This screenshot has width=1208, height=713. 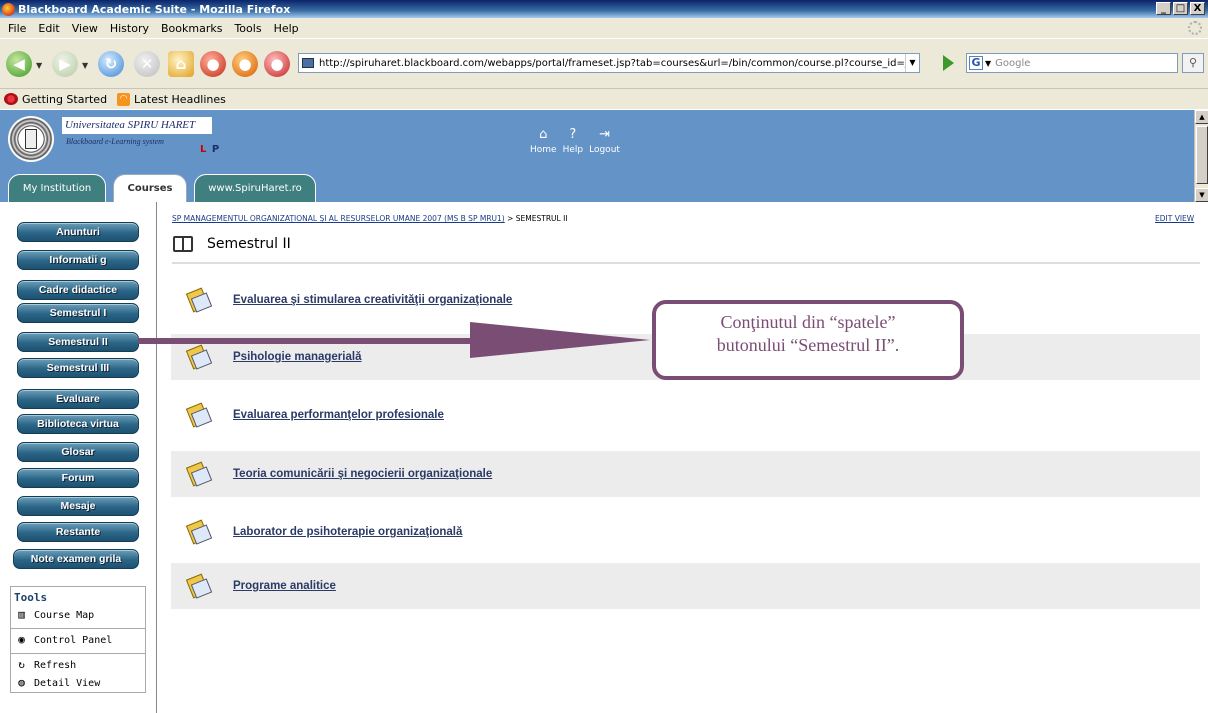 What do you see at coordinates (1072, 63) in the screenshot?
I see `search-box: G ▼ Google` at bounding box center [1072, 63].